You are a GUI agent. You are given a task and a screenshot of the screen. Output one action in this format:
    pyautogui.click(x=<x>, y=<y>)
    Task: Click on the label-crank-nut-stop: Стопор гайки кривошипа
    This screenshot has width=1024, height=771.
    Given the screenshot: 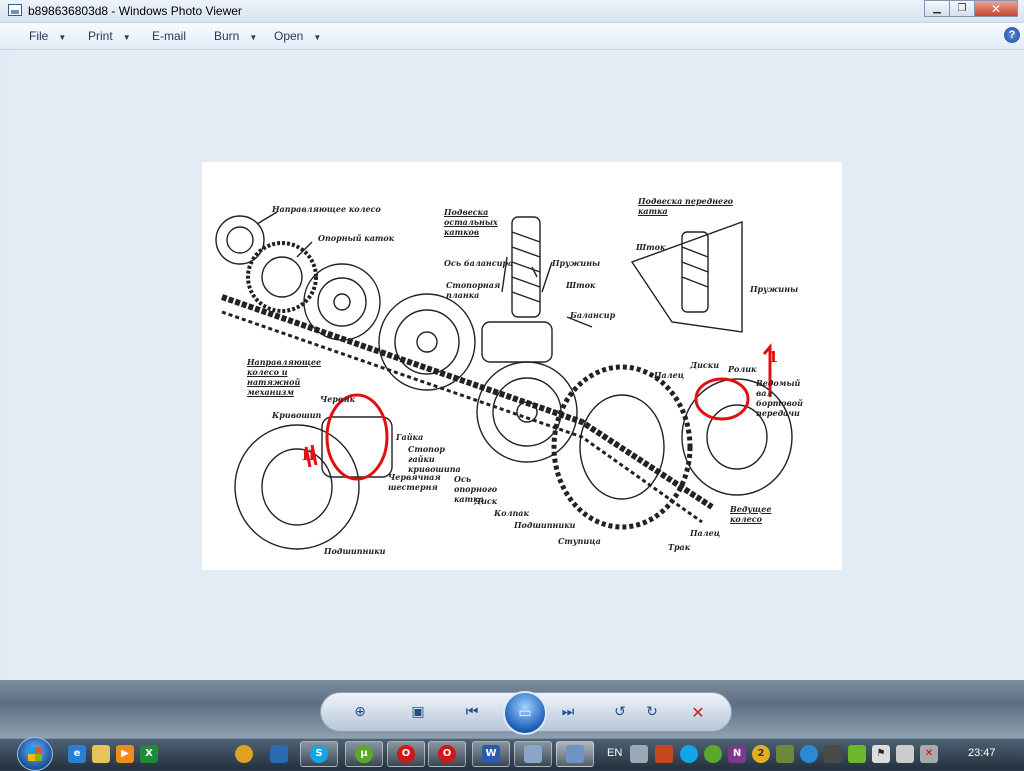 What is the action you would take?
    pyautogui.click(x=434, y=459)
    